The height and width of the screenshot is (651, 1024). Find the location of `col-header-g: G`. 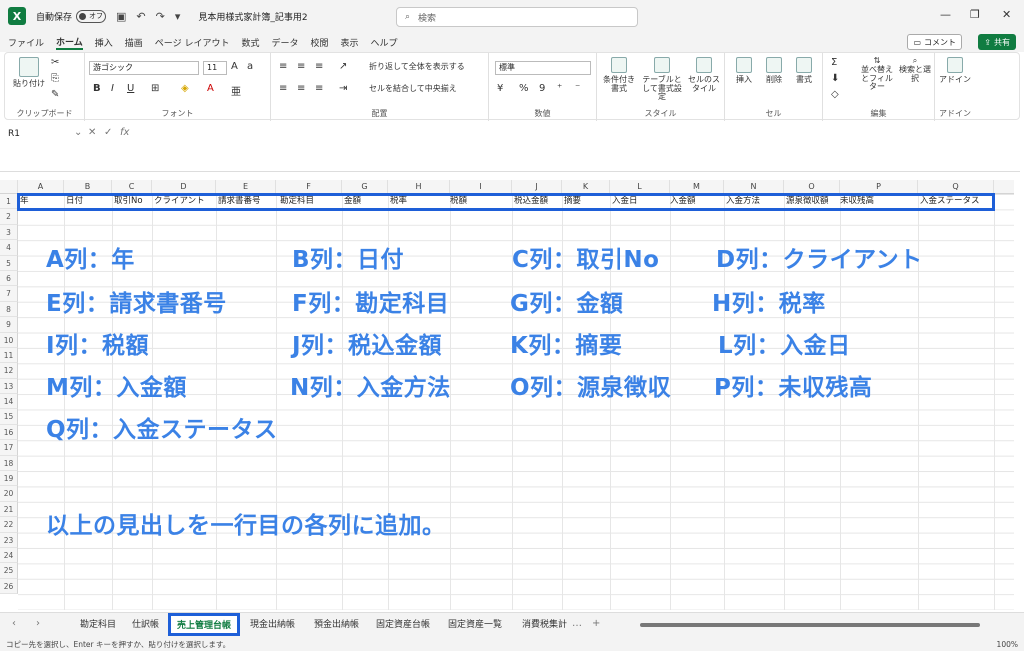

col-header-g: G is located at coordinates (365, 187).